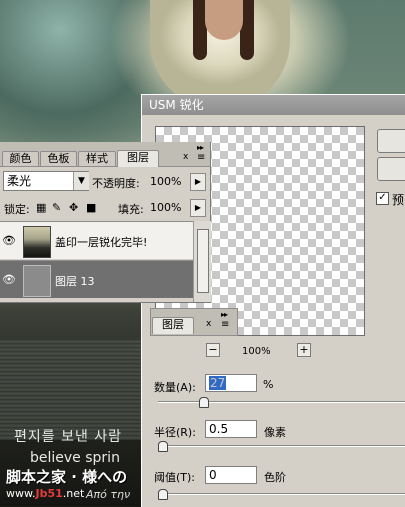 Image resolution: width=405 pixels, height=507 pixels. I want to click on opacity-value: 100%, so click(165, 181).